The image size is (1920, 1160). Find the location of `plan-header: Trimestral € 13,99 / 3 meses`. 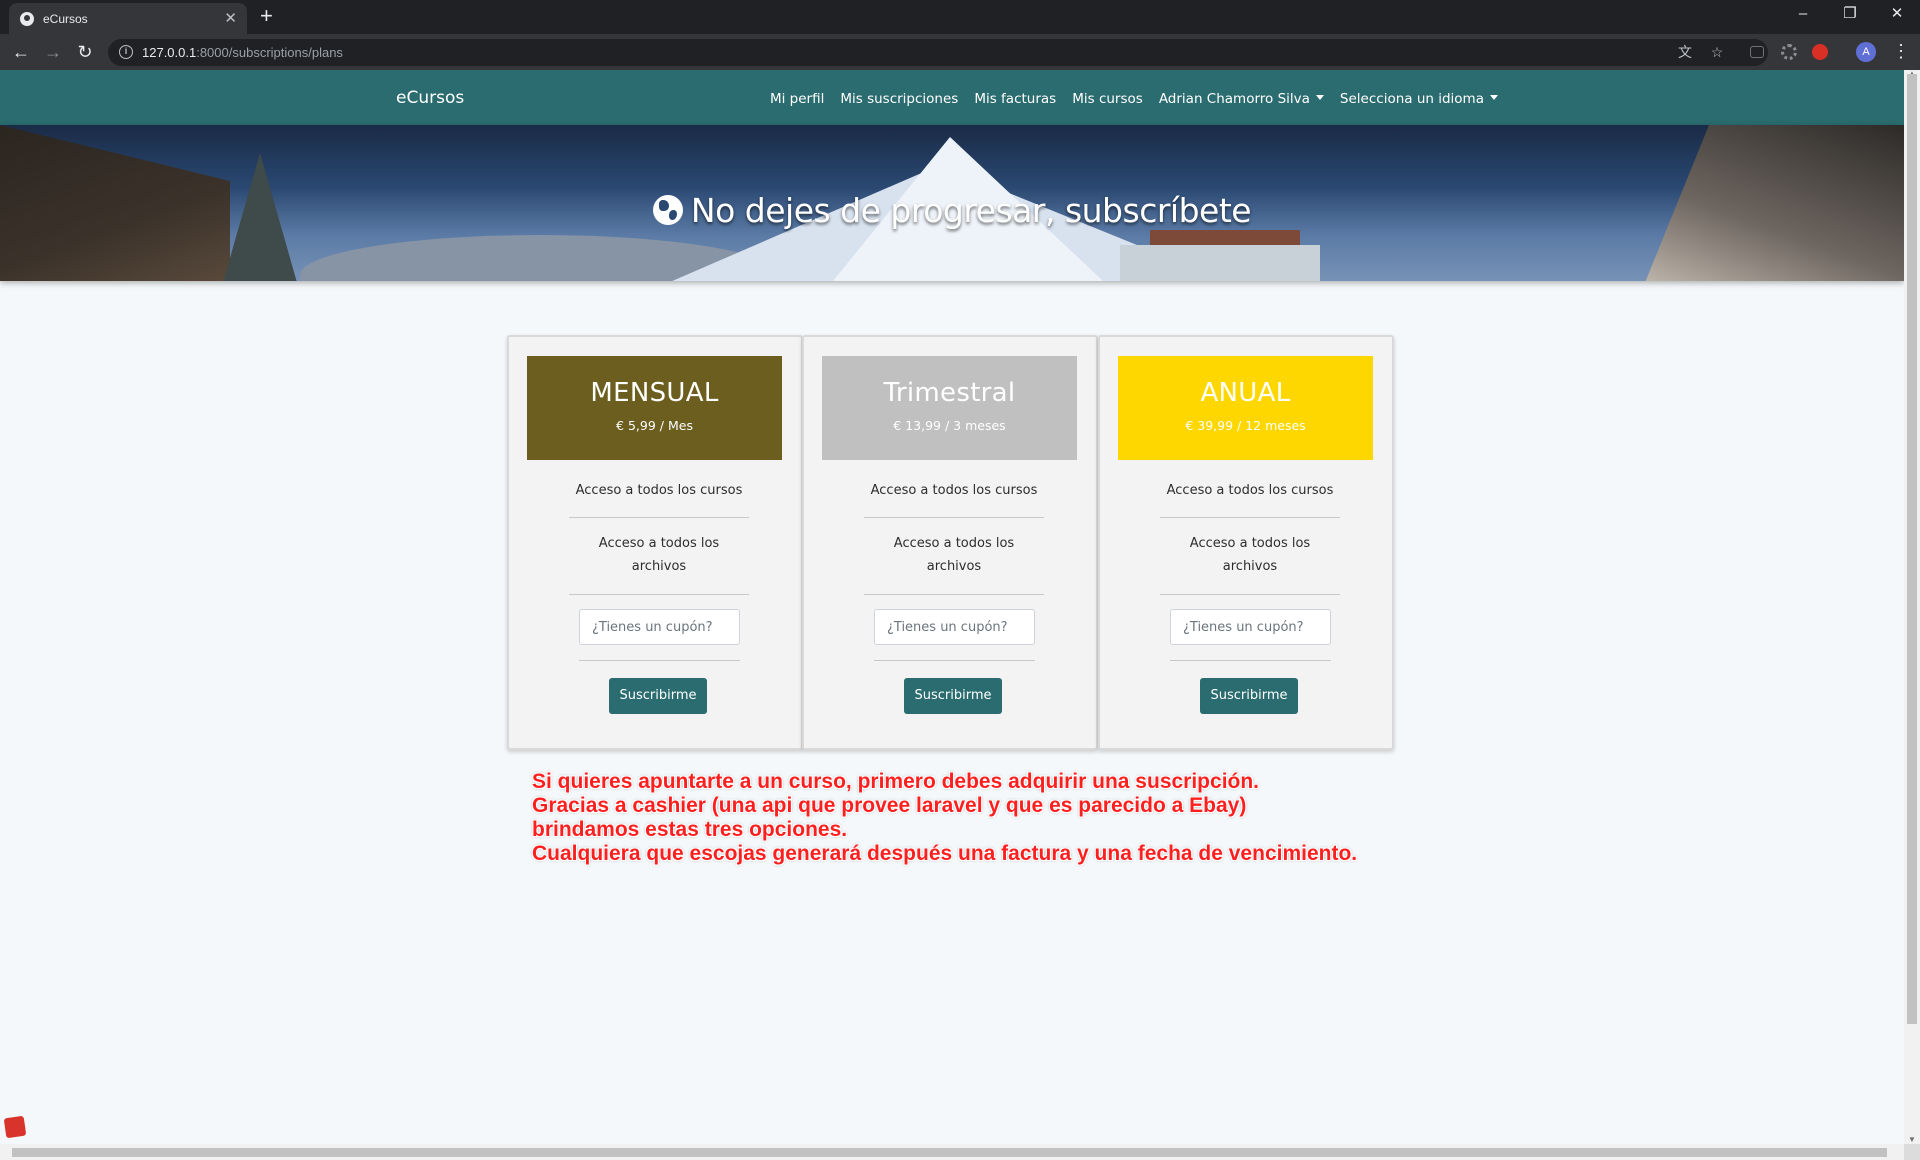

plan-header: Trimestral € 13,99 / 3 meses is located at coordinates (949, 408).